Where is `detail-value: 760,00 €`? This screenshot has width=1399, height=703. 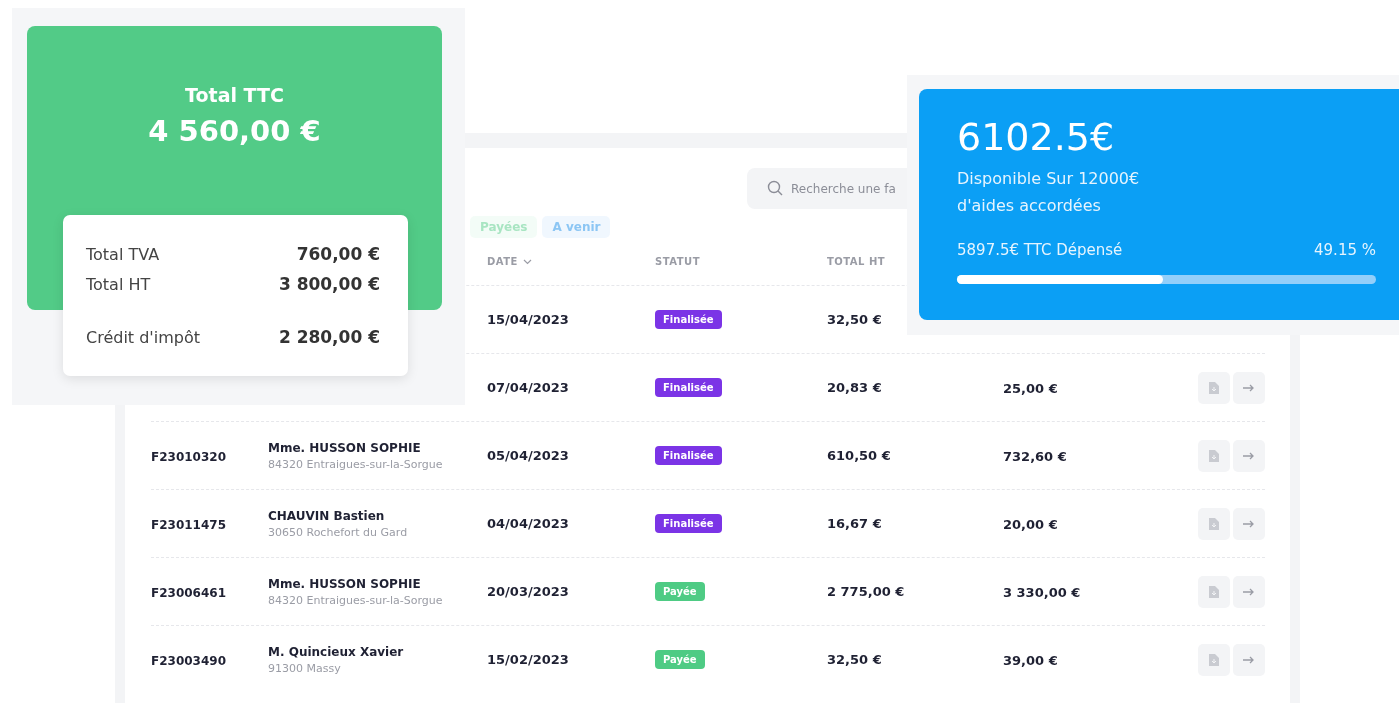 detail-value: 760,00 € is located at coordinates (338, 254).